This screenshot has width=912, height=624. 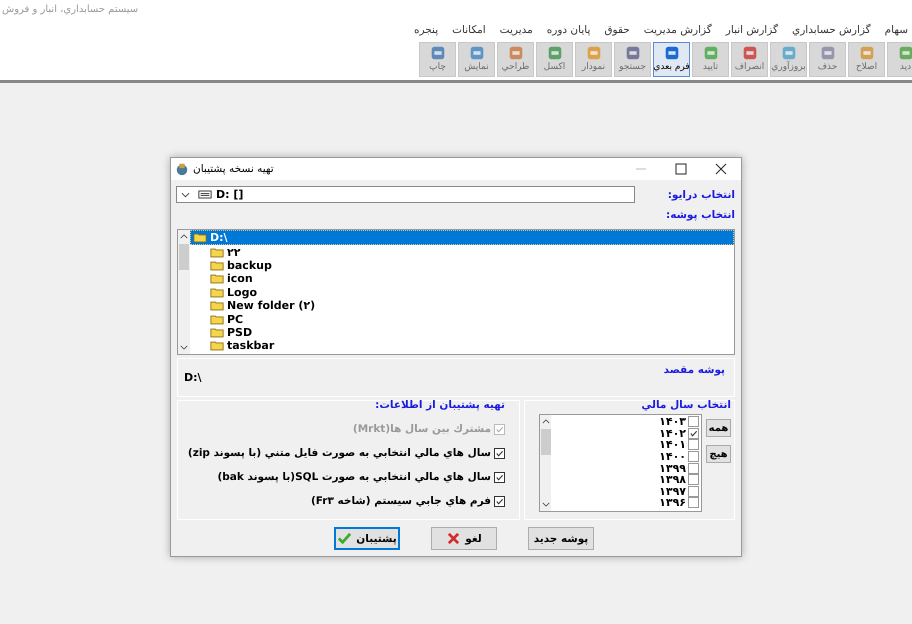 What do you see at coordinates (568, 31) in the screenshot?
I see `menu-item: پايان دوره` at bounding box center [568, 31].